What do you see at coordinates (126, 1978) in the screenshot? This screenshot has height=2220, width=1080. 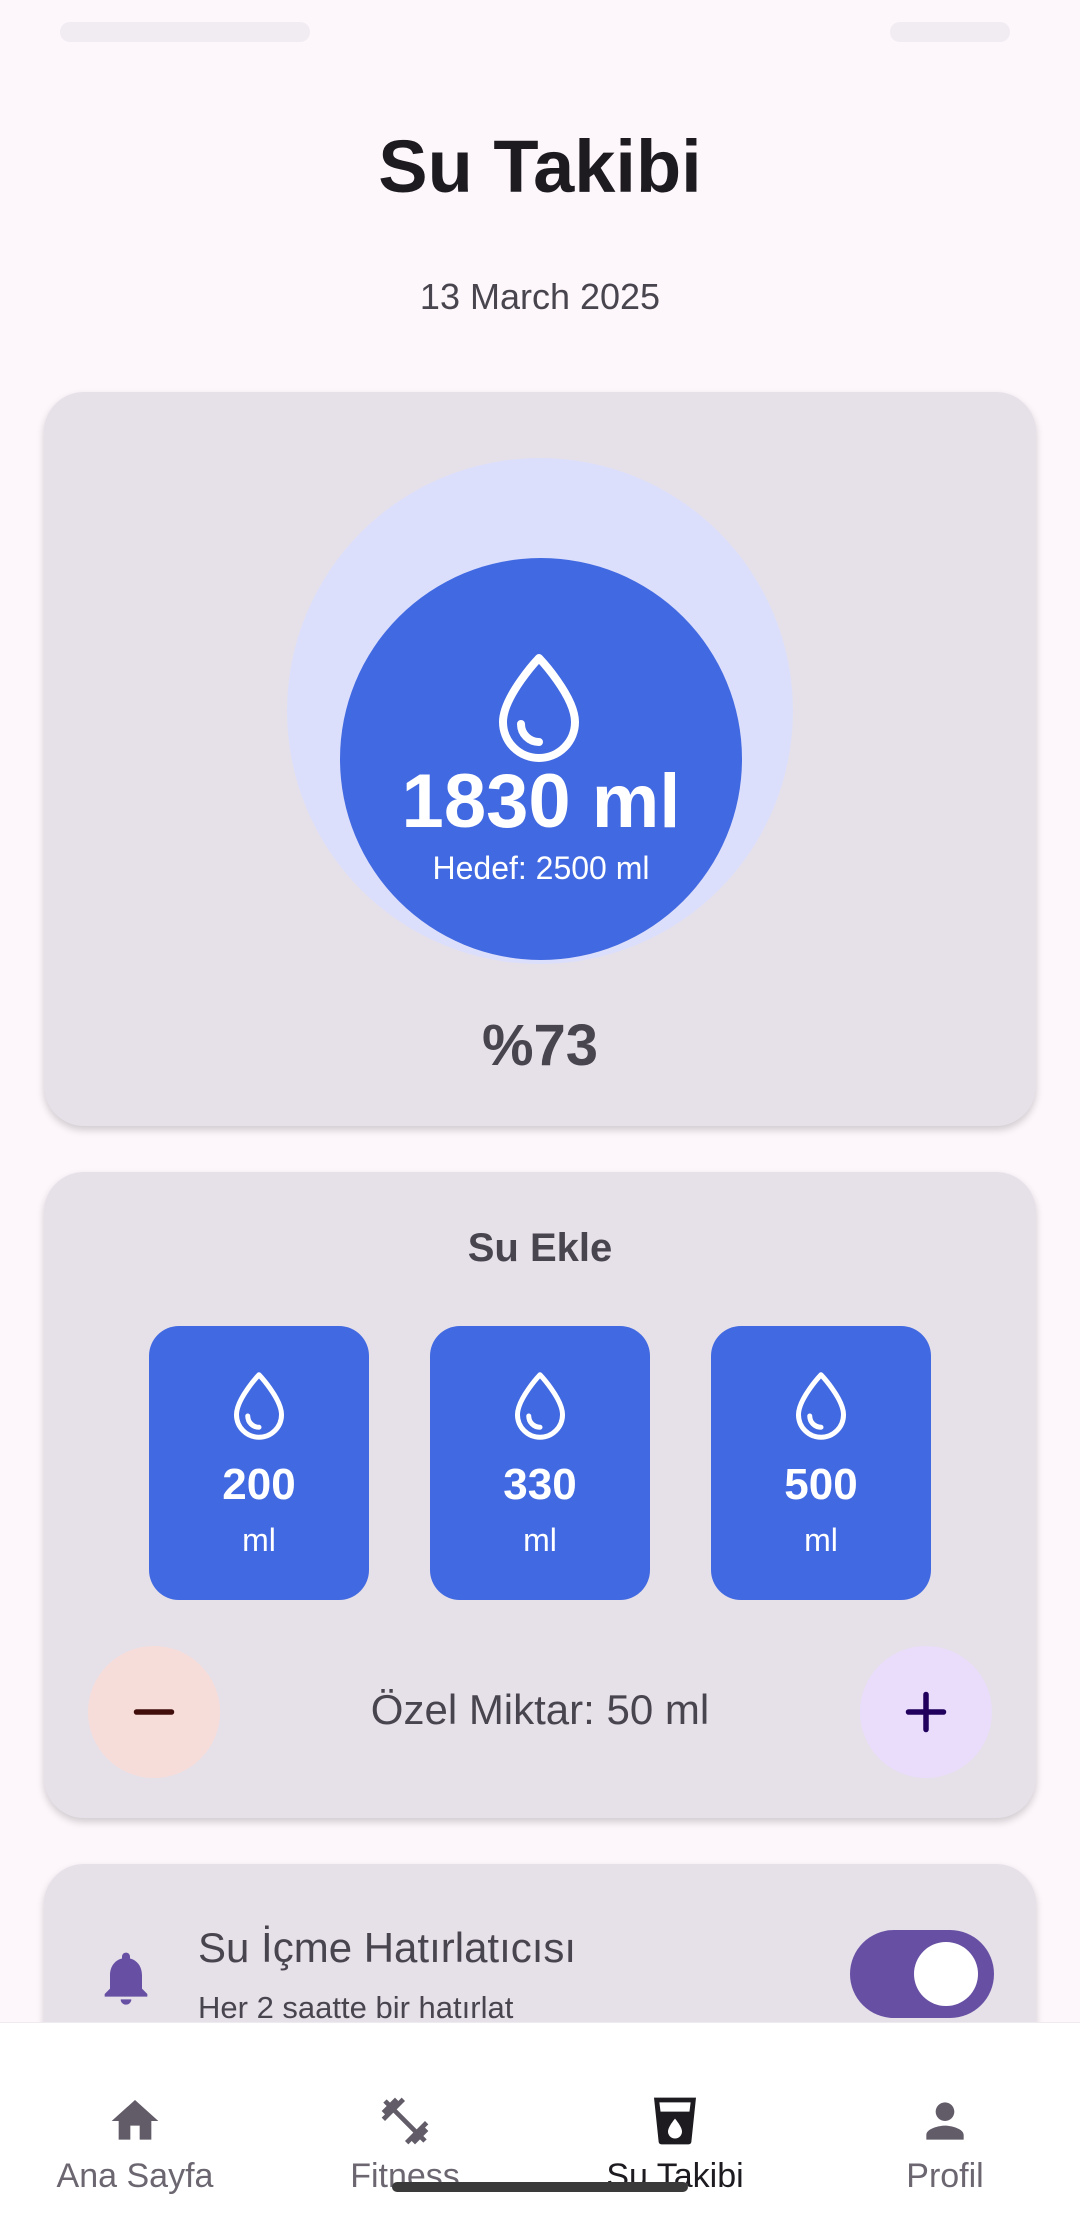 I see `bell-icon` at bounding box center [126, 1978].